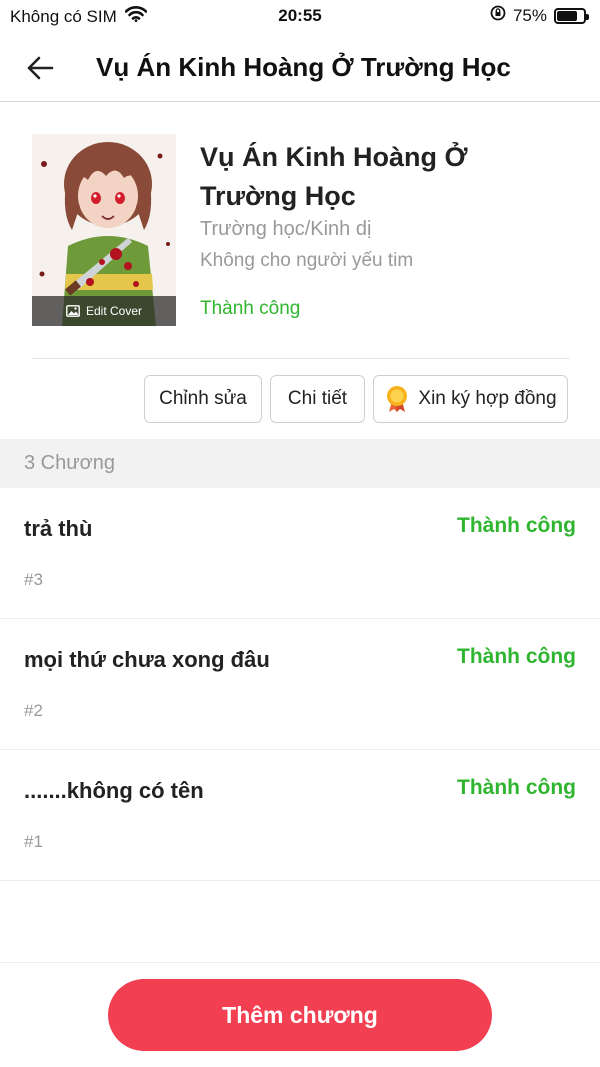 This screenshot has width=600, height=1067. Describe the element at coordinates (33, 710) in the screenshot. I see `chapter-number: #2` at that location.